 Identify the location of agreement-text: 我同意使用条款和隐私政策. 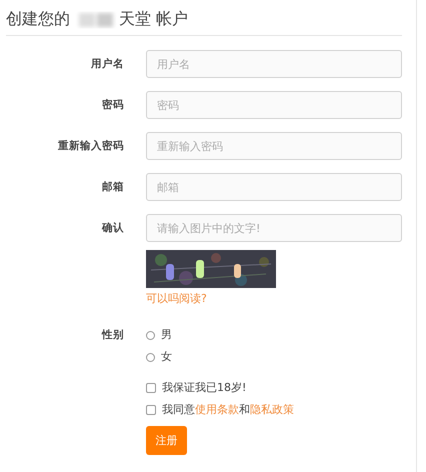
(228, 410).